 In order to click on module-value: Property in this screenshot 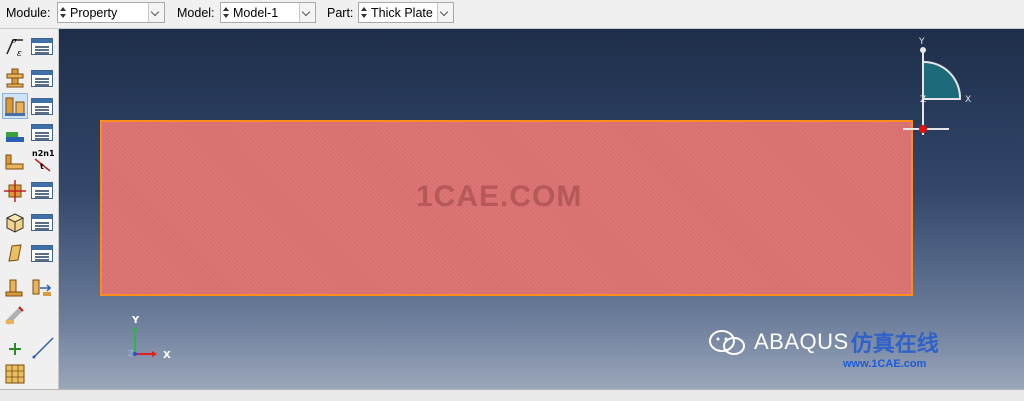, I will do `click(94, 13)`.